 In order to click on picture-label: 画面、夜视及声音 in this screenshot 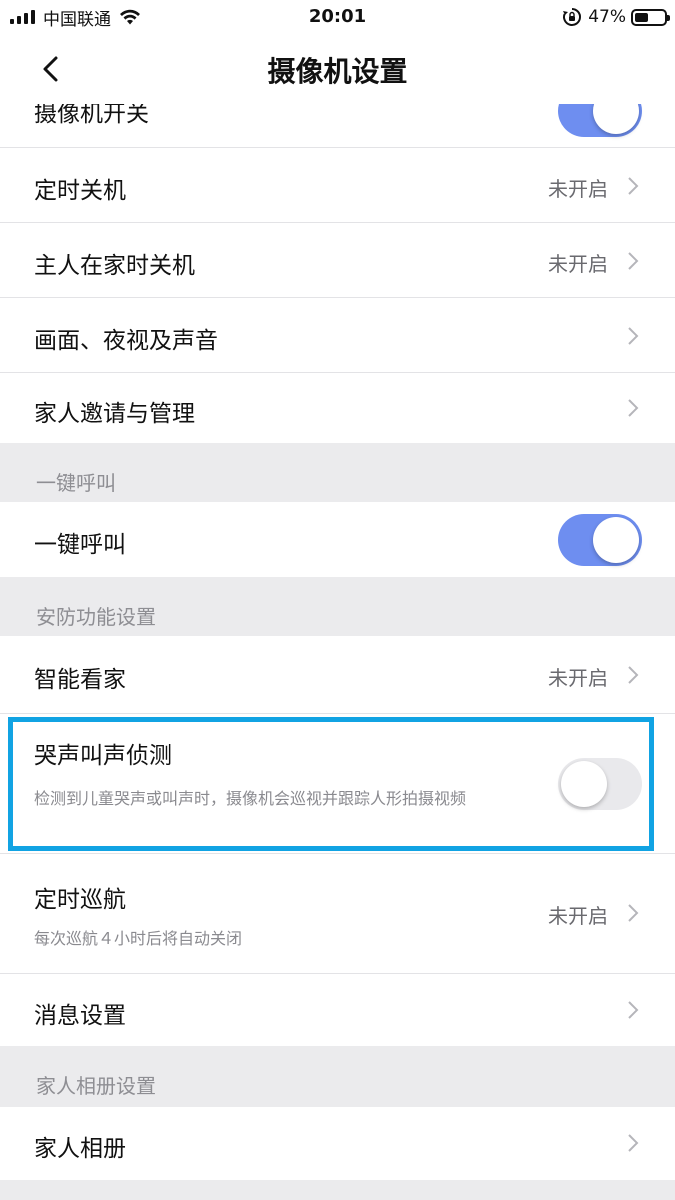, I will do `click(126, 341)`.